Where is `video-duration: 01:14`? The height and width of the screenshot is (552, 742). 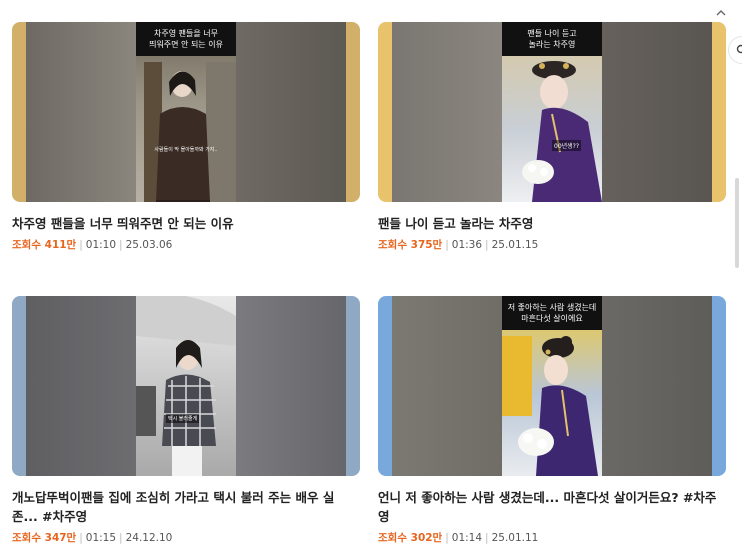 video-duration: 01:14 is located at coordinates (467, 538).